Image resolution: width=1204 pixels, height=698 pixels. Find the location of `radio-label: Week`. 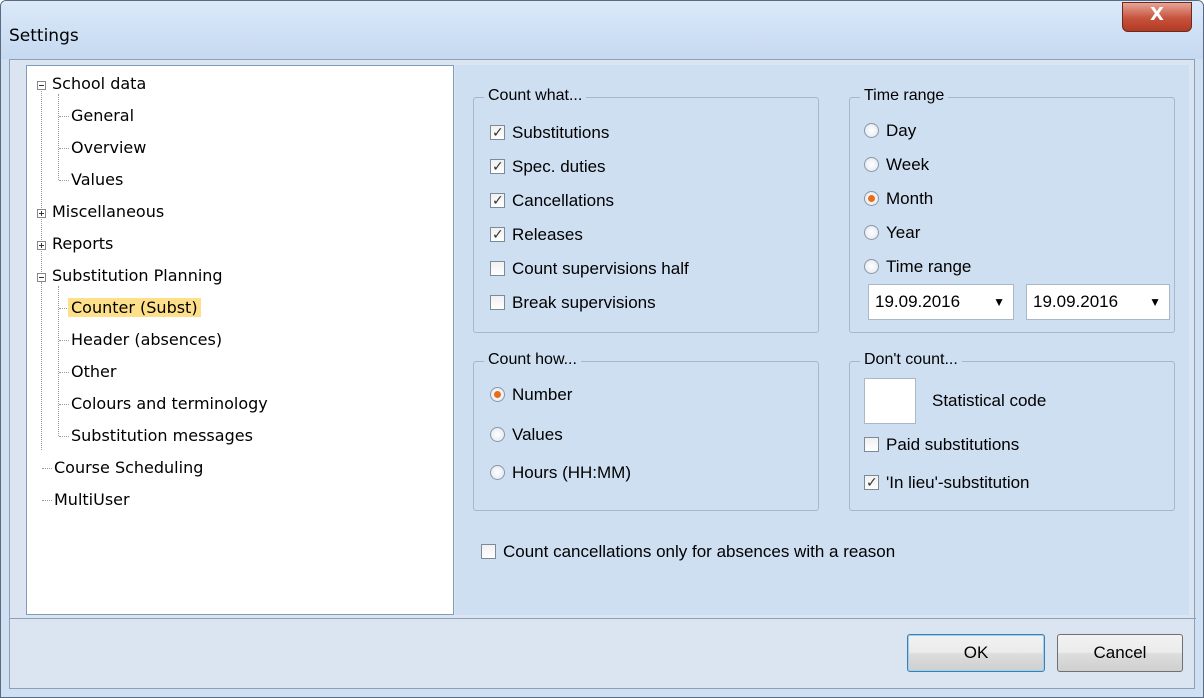

radio-label: Week is located at coordinates (908, 164).